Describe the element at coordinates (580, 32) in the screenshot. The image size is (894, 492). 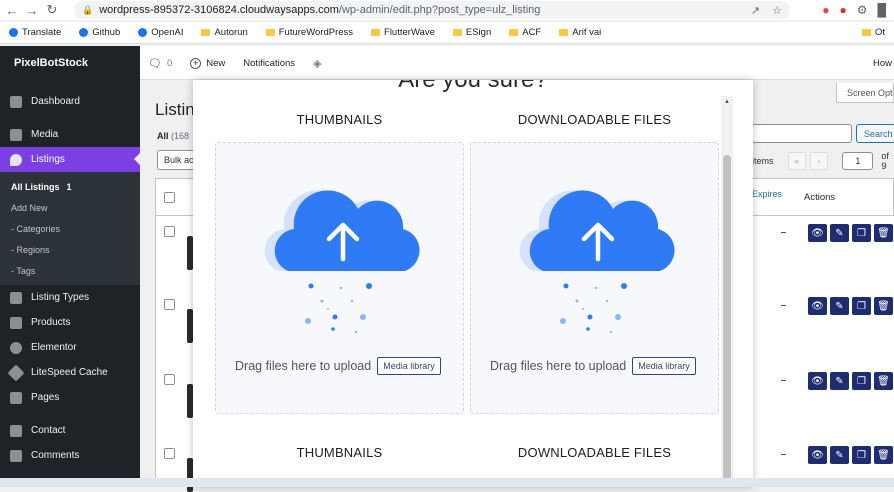
I see `bookmark-item: Arif vai` at that location.